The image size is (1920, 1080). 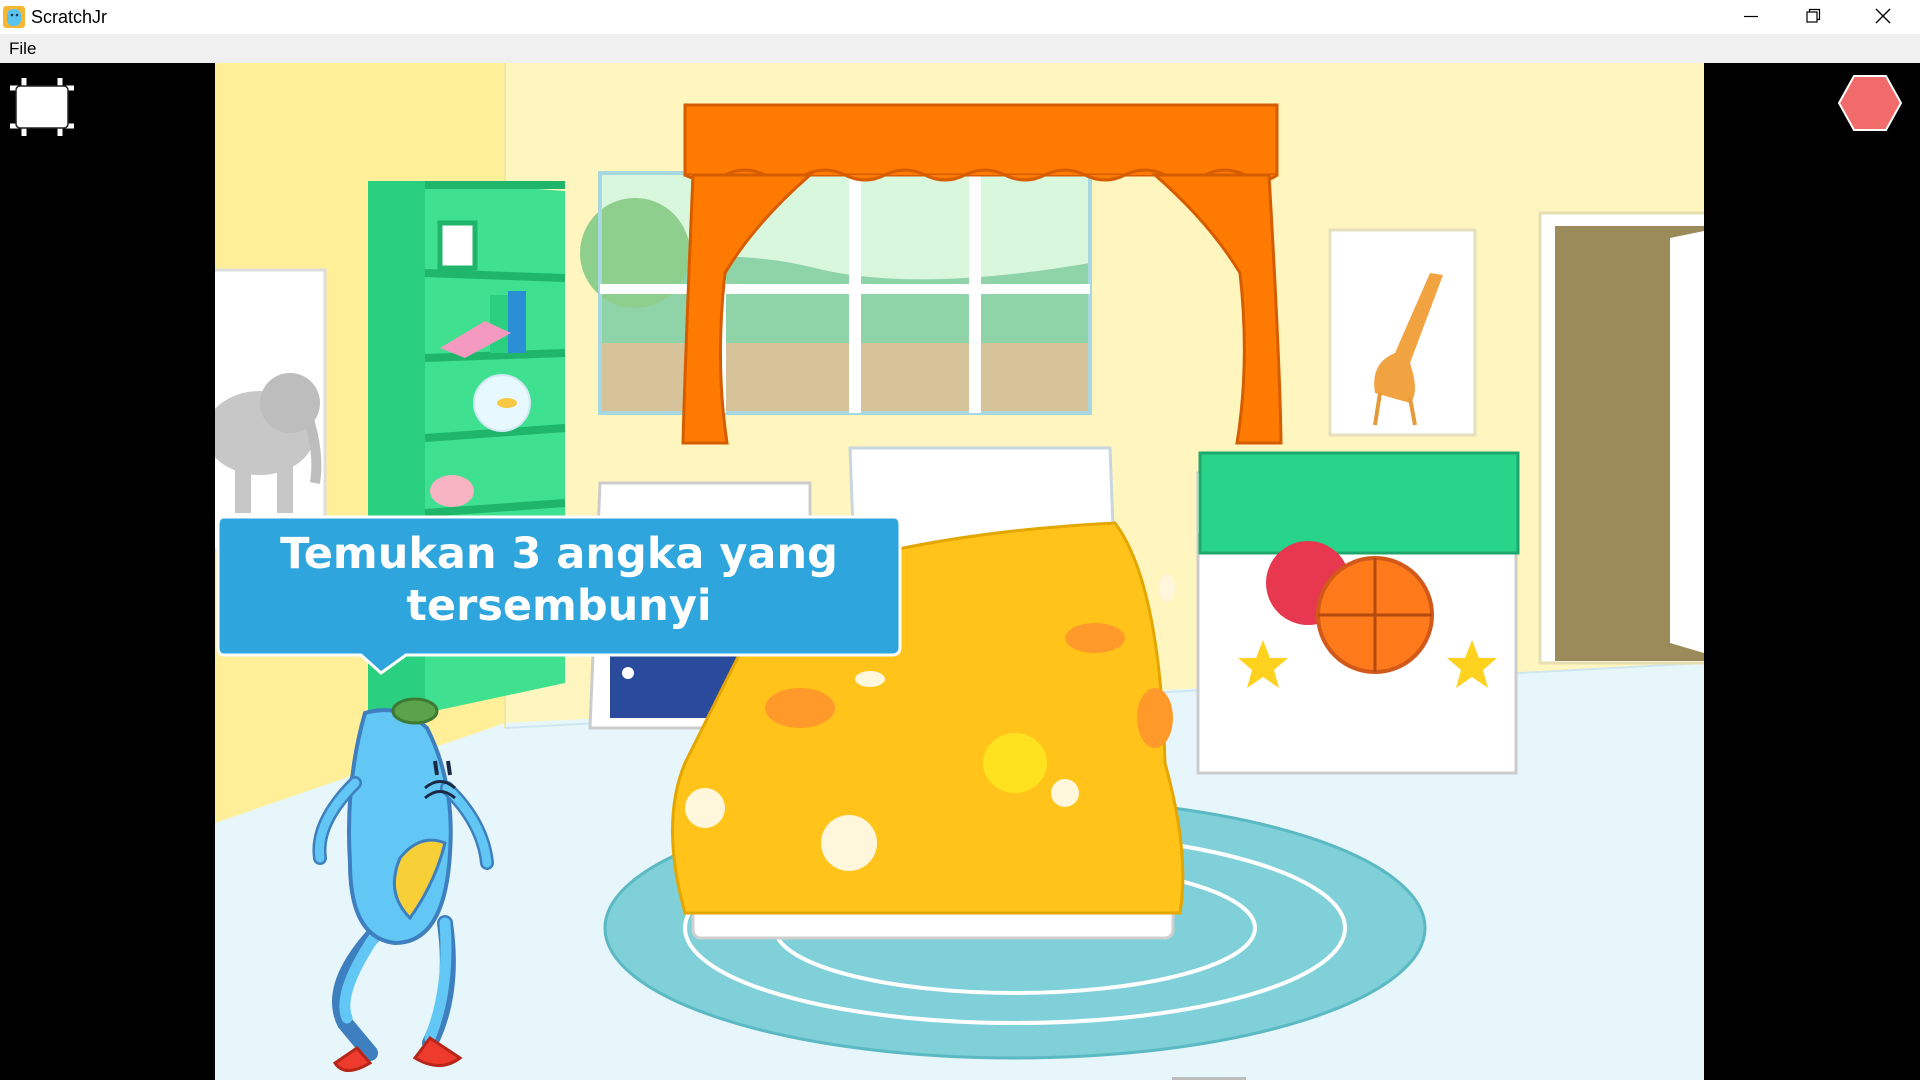 I want to click on window, so click(x=836, y=293).